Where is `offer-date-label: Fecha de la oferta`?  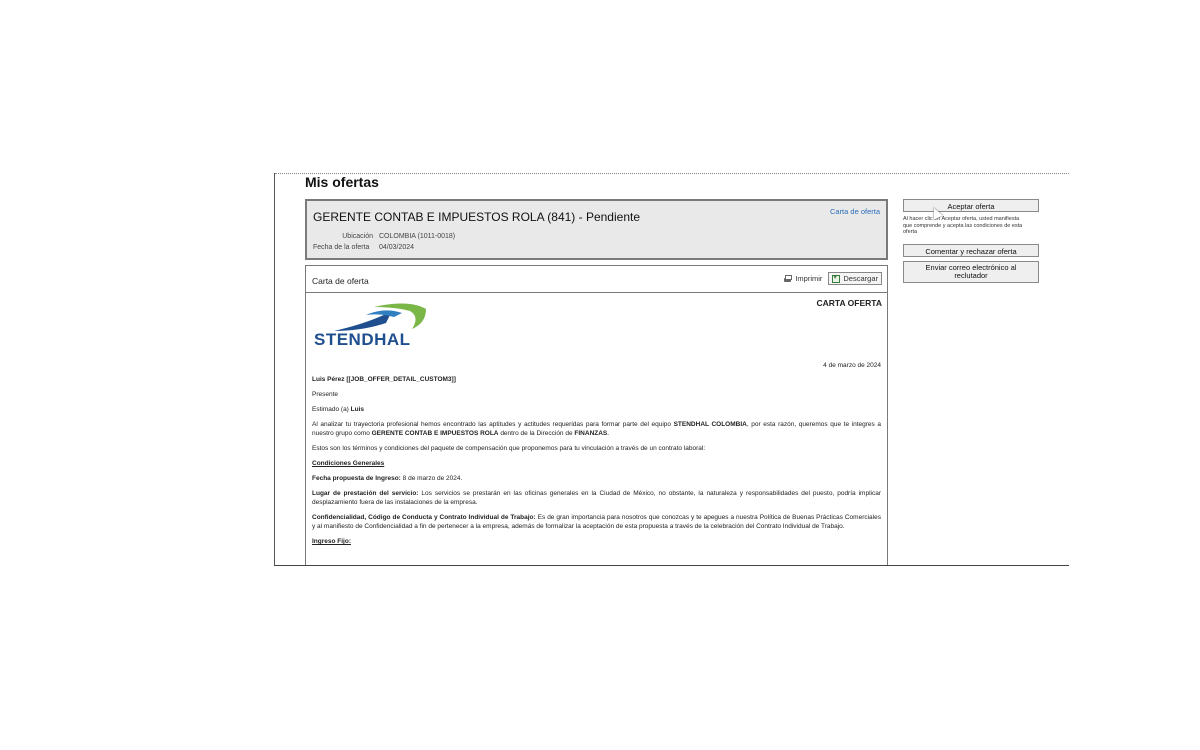 offer-date-label: Fecha de la oferta is located at coordinates (341, 247).